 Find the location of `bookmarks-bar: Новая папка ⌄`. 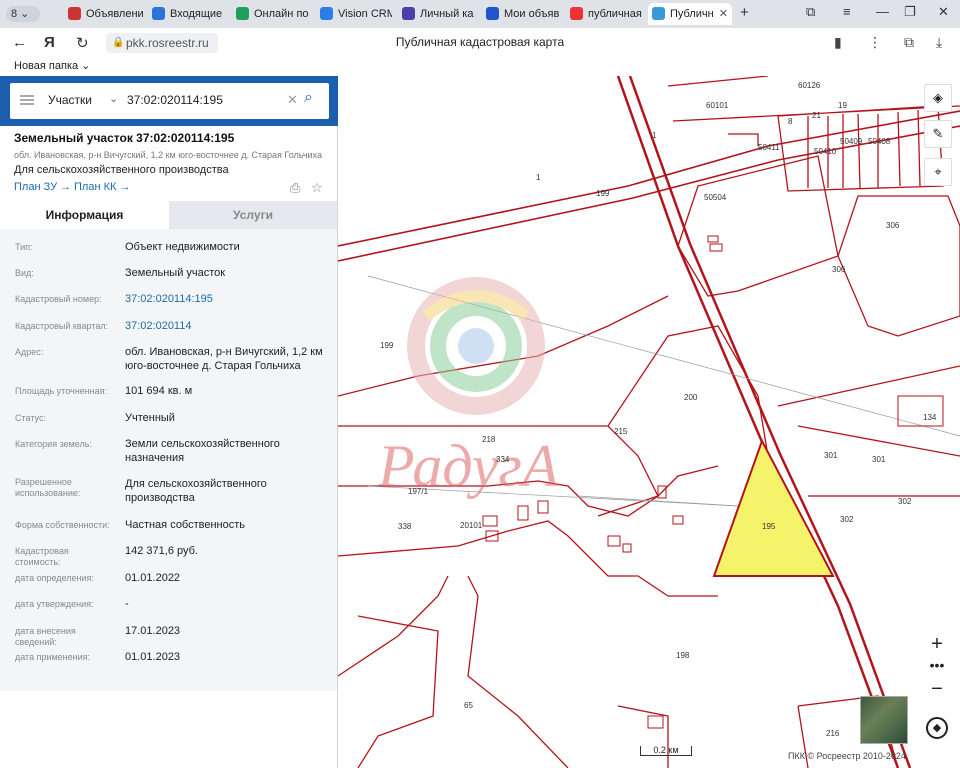

bookmarks-bar: Новая папка ⌄ is located at coordinates (480, 67).